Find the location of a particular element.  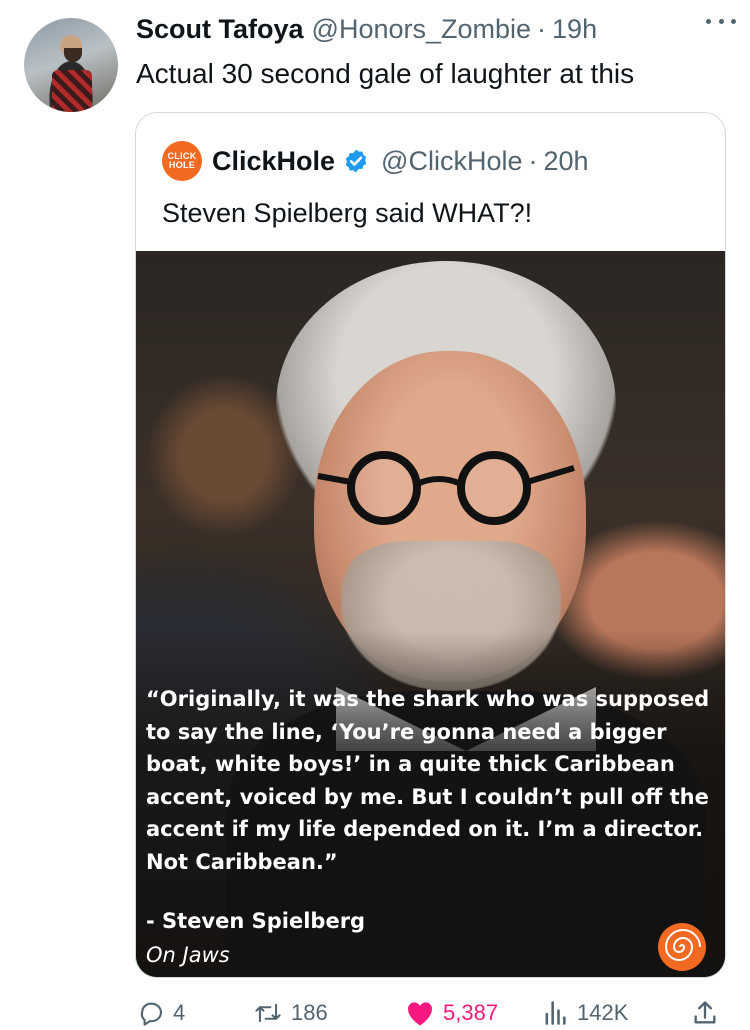

verified-badge-icon is located at coordinates (356, 161).